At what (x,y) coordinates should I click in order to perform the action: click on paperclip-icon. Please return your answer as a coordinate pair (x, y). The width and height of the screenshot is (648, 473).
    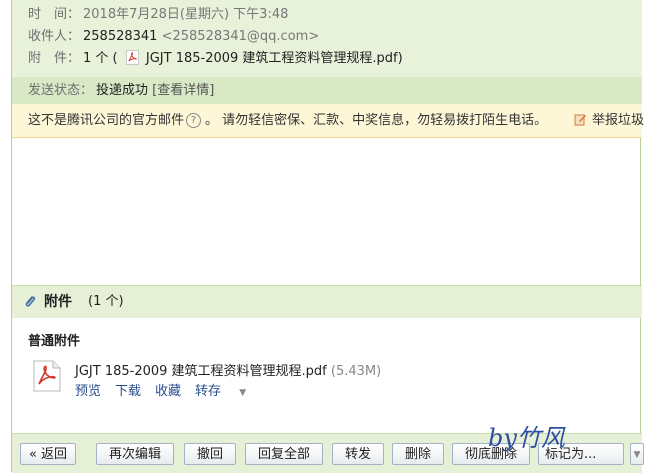
    Looking at the image, I should click on (30, 301).